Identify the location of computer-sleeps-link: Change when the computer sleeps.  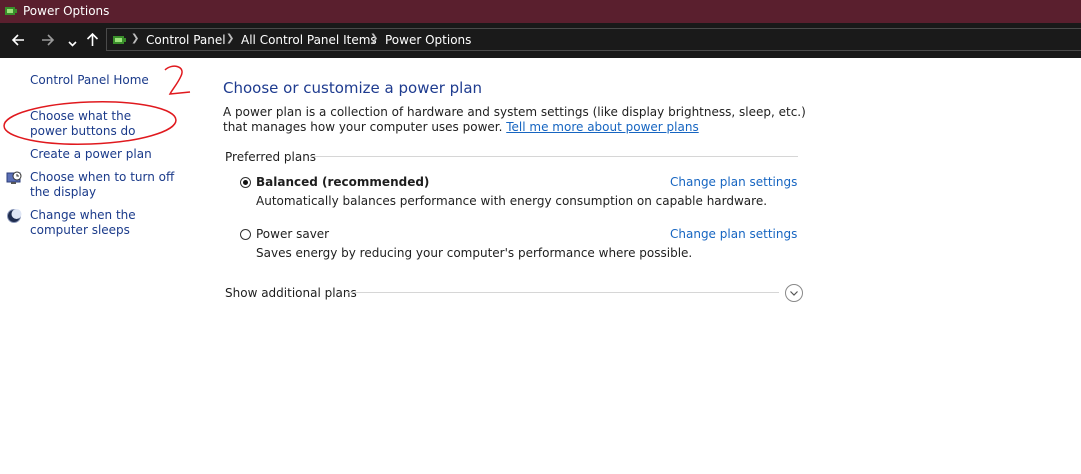
(110, 223).